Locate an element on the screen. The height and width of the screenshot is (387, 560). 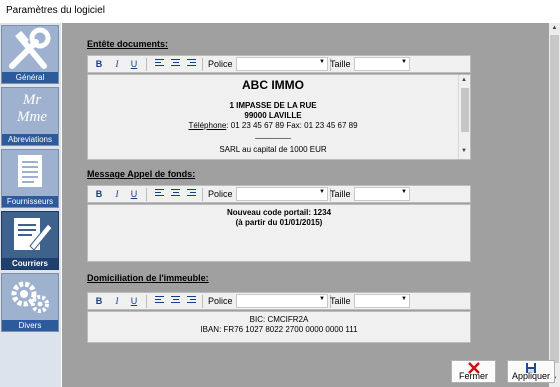
scroll-down-icon: ▼ is located at coordinates (464, 151).